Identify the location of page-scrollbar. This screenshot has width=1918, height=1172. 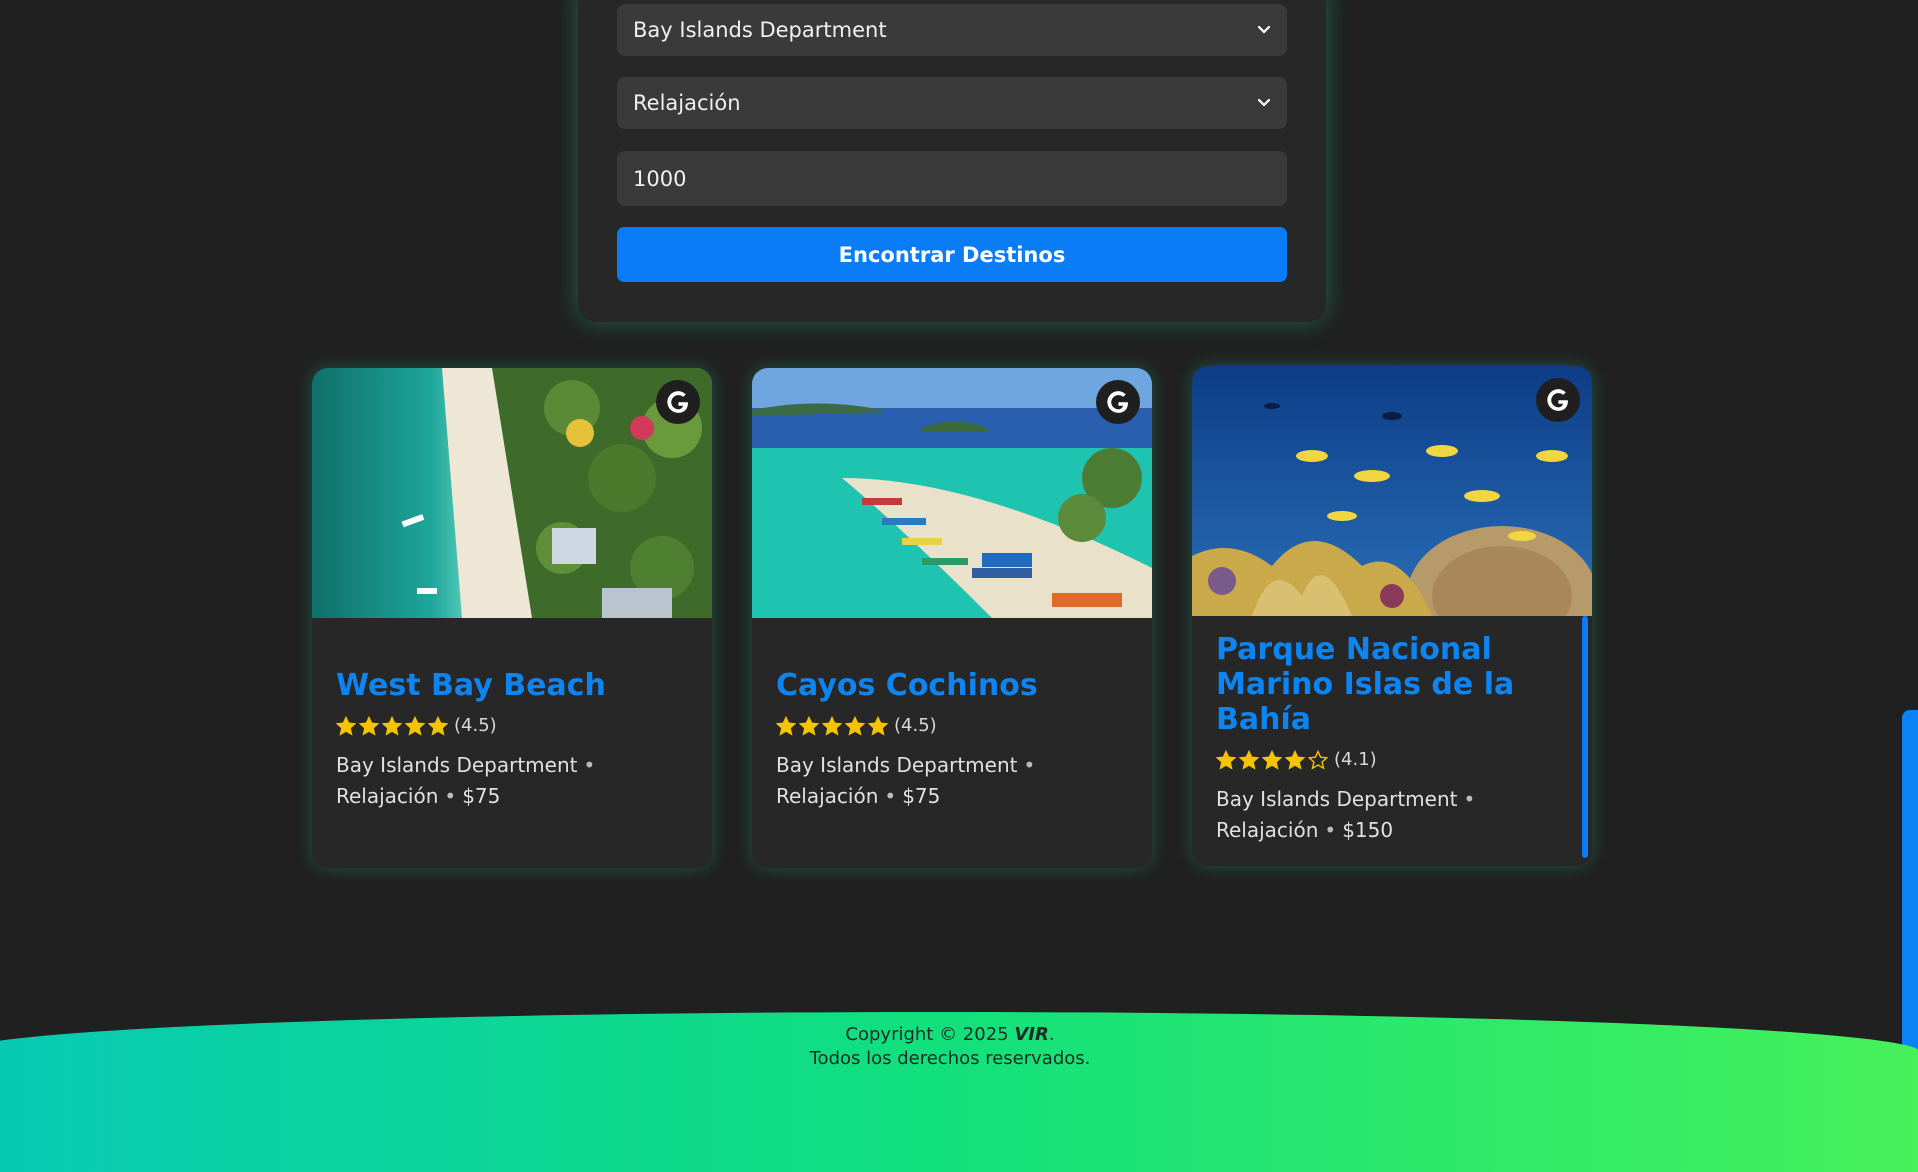
(1910, 894).